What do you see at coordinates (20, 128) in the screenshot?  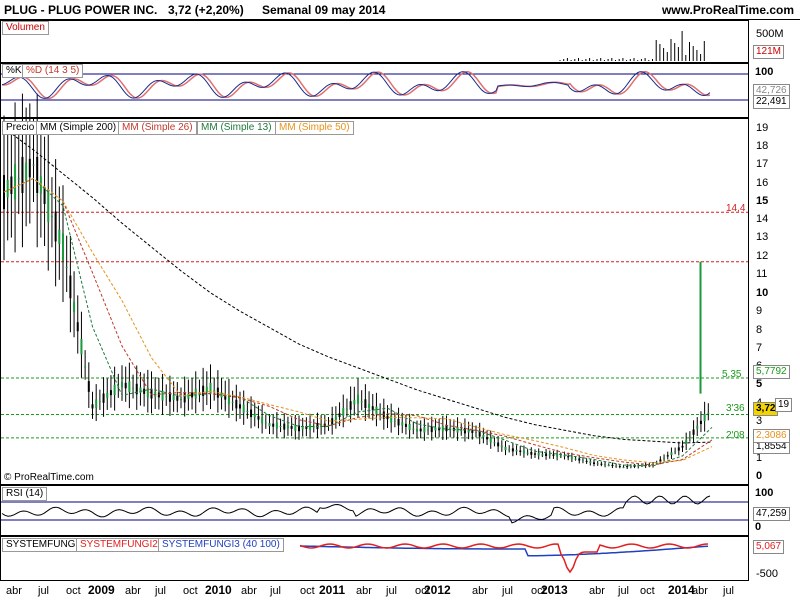 I see `legend-price: Precio` at bounding box center [20, 128].